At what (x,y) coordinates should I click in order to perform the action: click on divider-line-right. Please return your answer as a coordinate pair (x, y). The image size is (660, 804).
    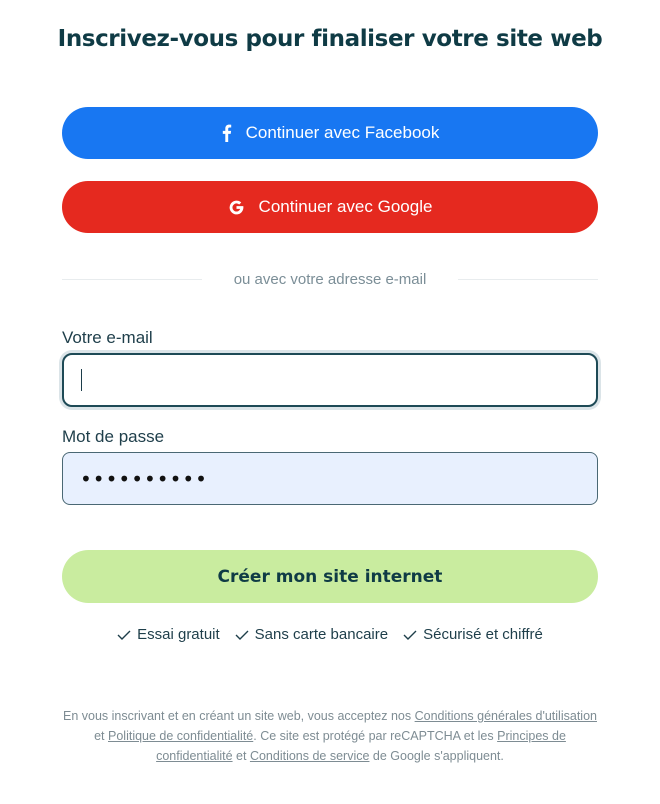
    Looking at the image, I should click on (528, 279).